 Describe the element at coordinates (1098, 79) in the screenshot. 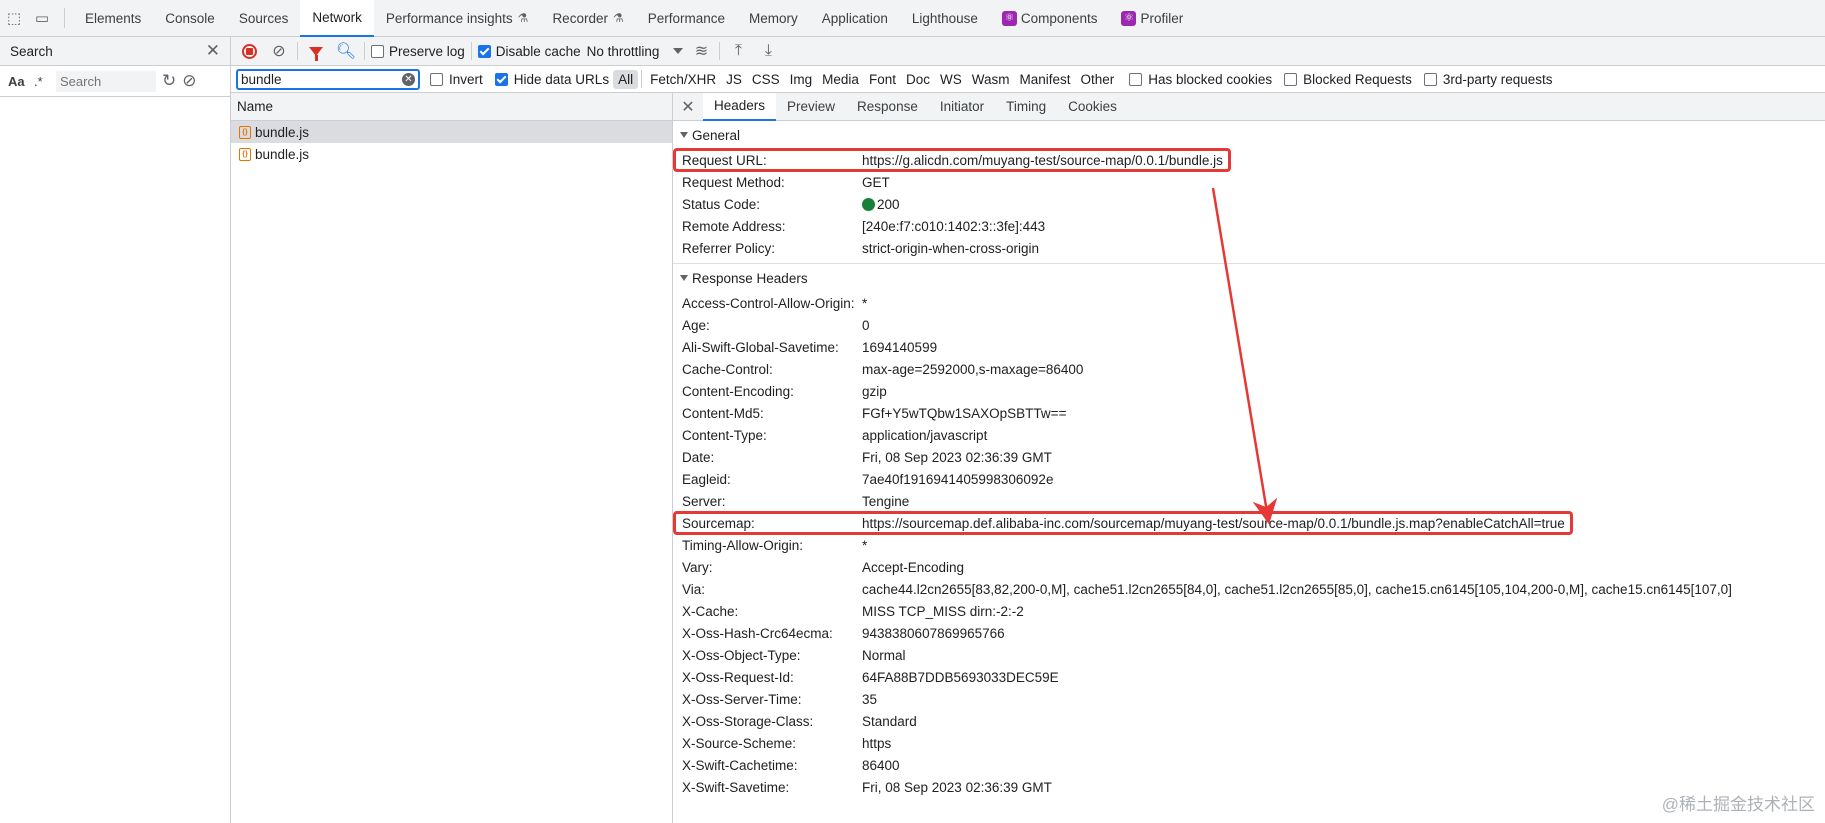

I see `filter-type-other: Other` at that location.